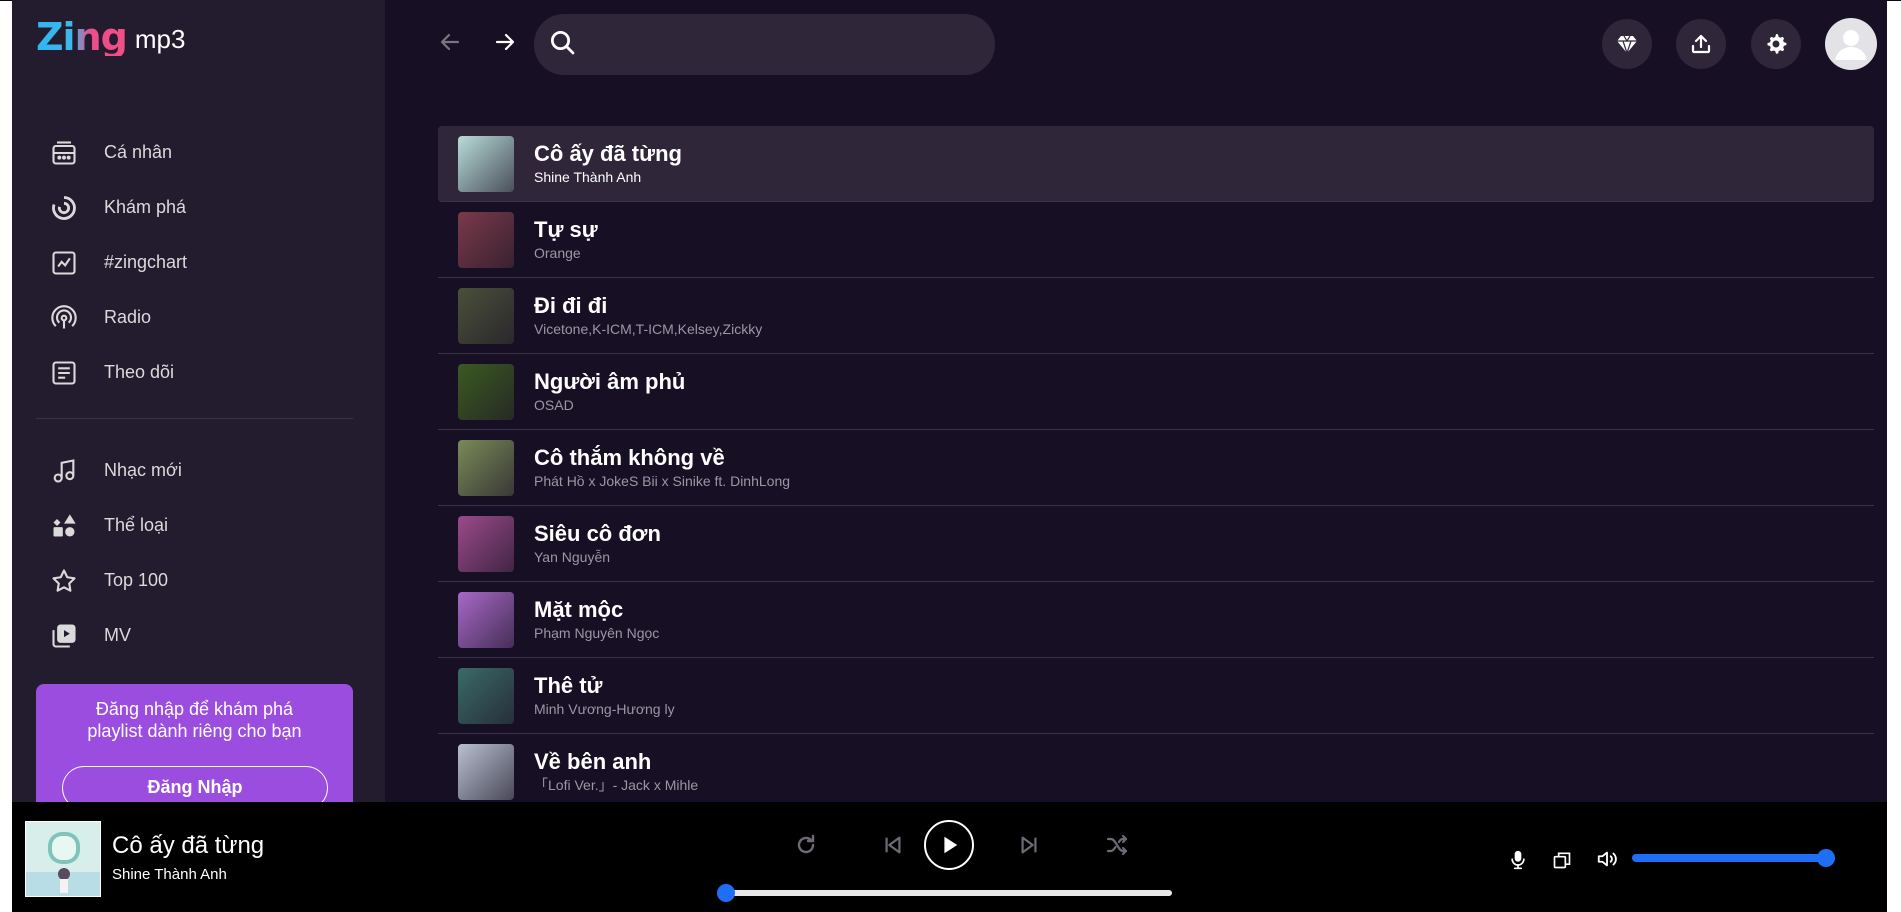 This screenshot has height=912, width=1901. I want to click on song-artist: Shine Thành Anh, so click(608, 177).